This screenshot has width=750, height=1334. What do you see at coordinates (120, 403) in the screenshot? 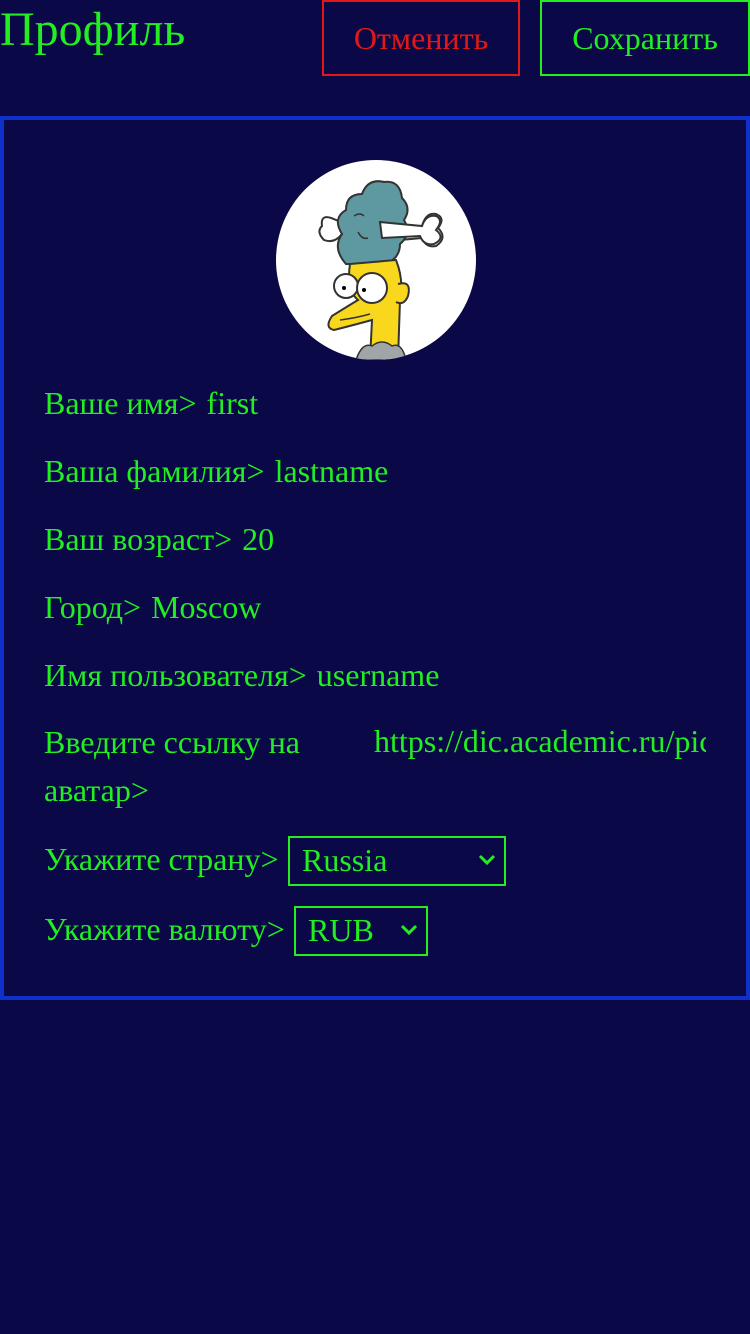
I see `first-name-label: Ваше имя>` at bounding box center [120, 403].